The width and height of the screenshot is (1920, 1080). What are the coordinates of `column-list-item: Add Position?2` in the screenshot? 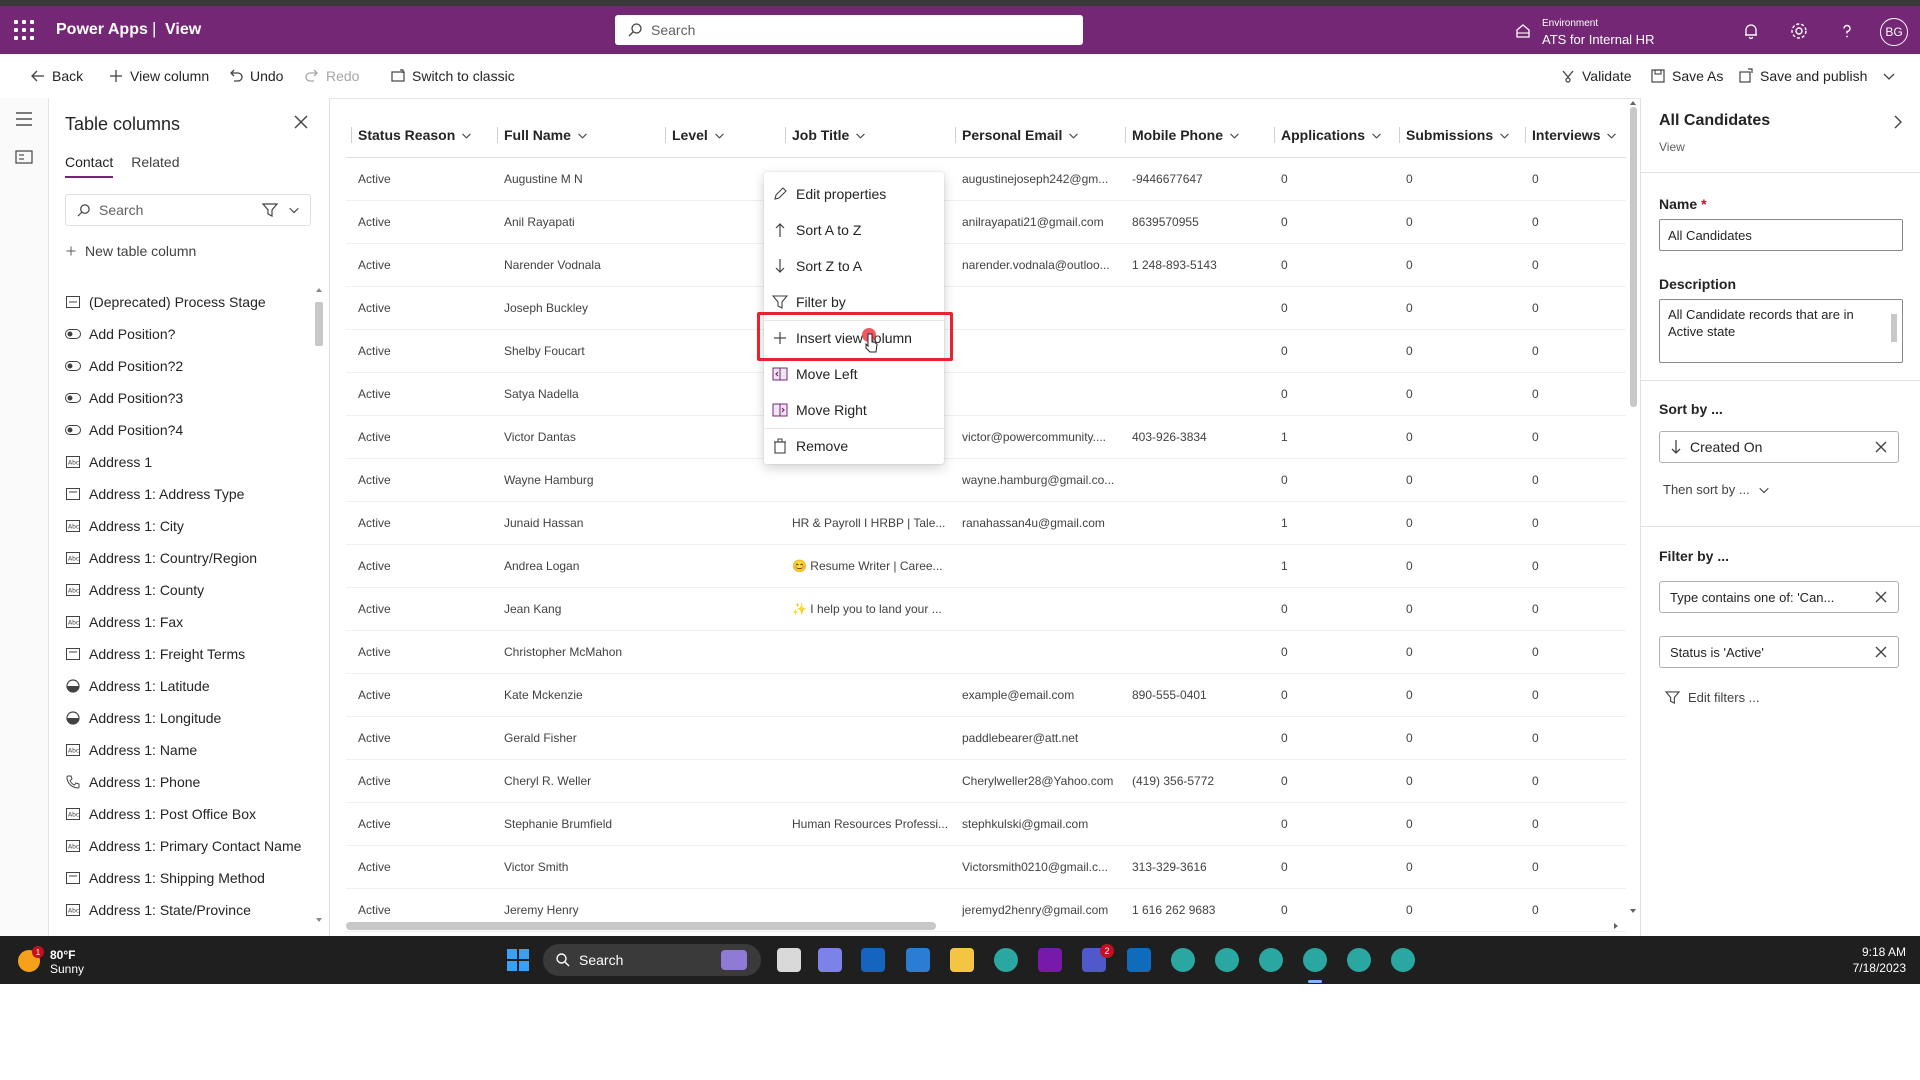 It's located at (180, 366).